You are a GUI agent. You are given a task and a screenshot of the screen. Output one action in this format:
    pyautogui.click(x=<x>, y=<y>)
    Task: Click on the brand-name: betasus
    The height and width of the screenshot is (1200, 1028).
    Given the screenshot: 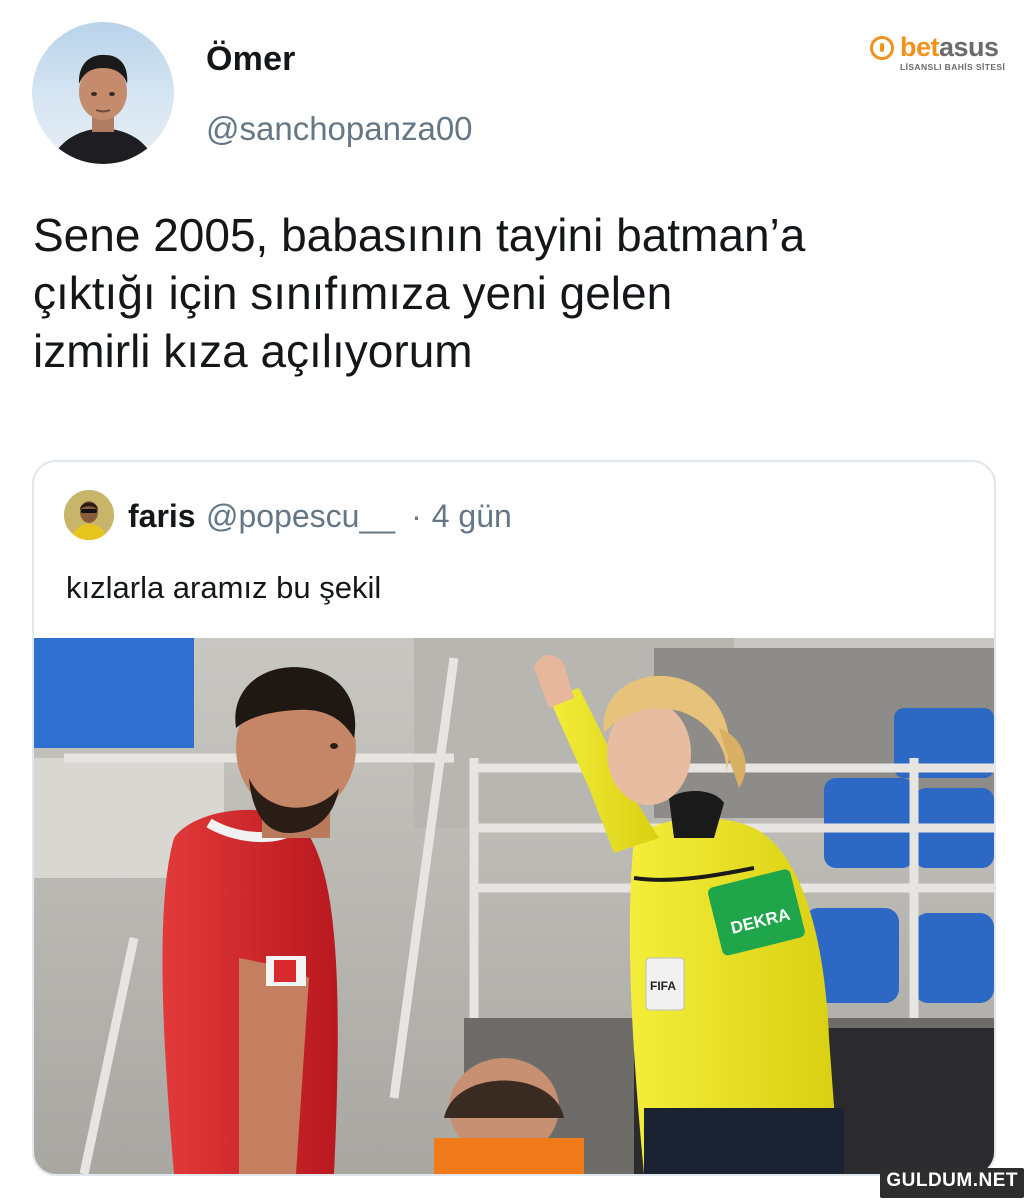 What is the action you would take?
    pyautogui.click(x=949, y=47)
    